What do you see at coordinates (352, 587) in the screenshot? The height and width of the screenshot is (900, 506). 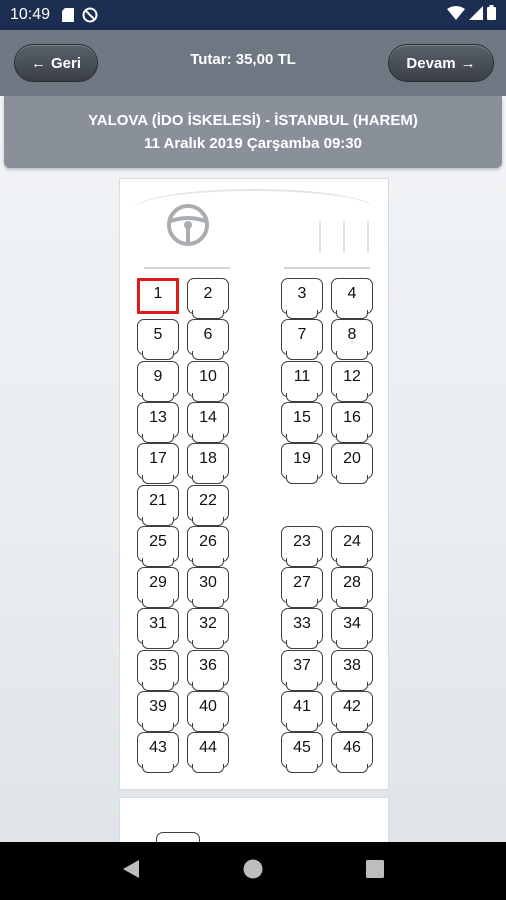 I see `seat-28: 28` at bounding box center [352, 587].